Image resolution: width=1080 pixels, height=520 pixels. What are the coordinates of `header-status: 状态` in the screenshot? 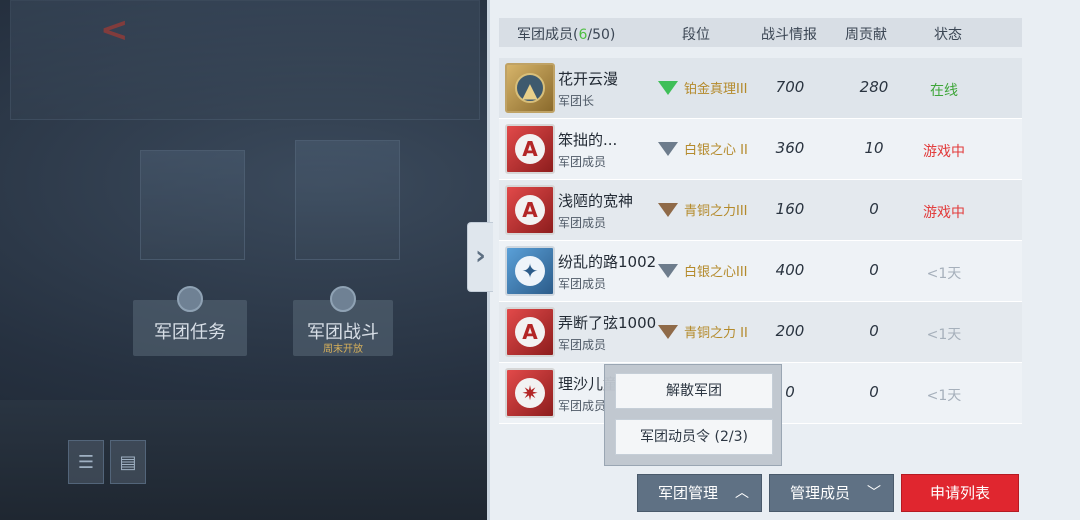 It's located at (948, 35).